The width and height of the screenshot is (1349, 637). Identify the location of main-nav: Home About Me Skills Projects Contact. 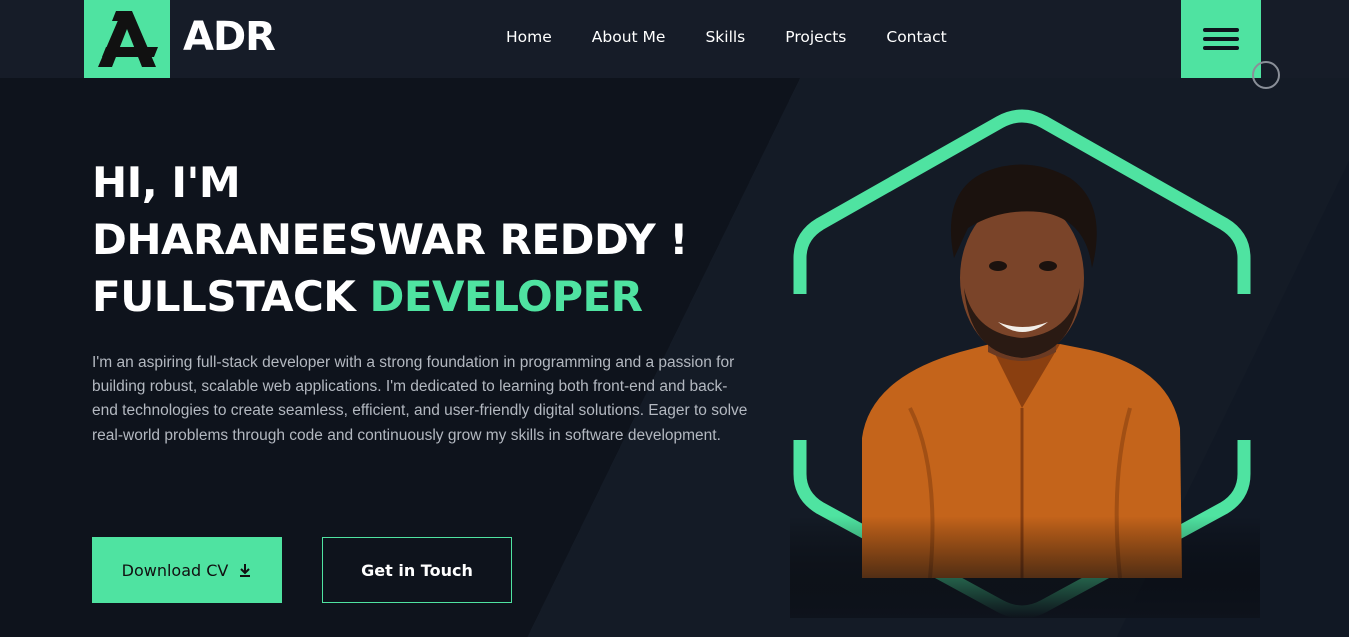
(726, 37).